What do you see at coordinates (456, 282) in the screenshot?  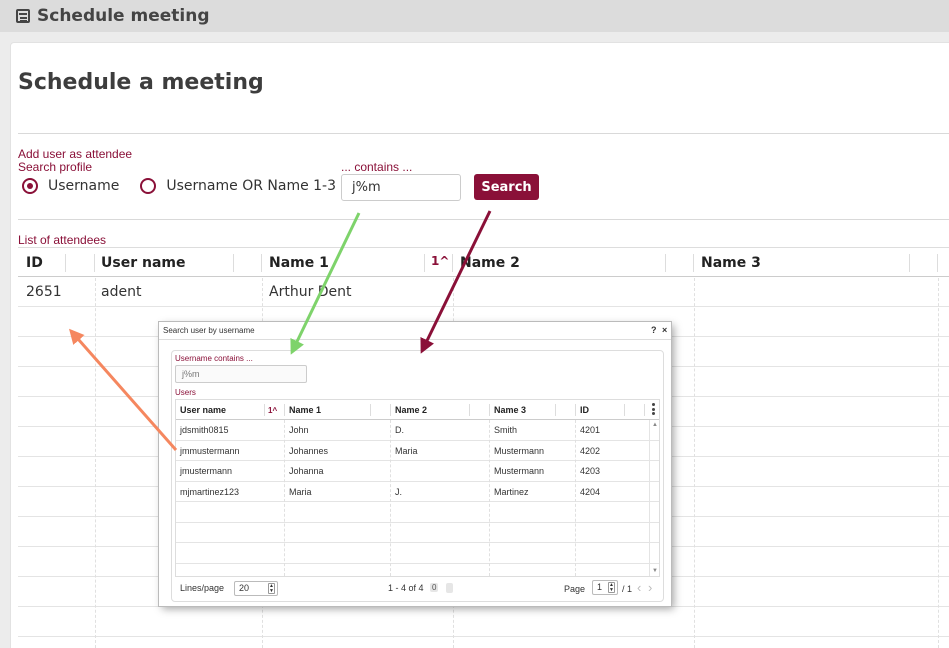 I see `arrow-maroon` at bounding box center [456, 282].